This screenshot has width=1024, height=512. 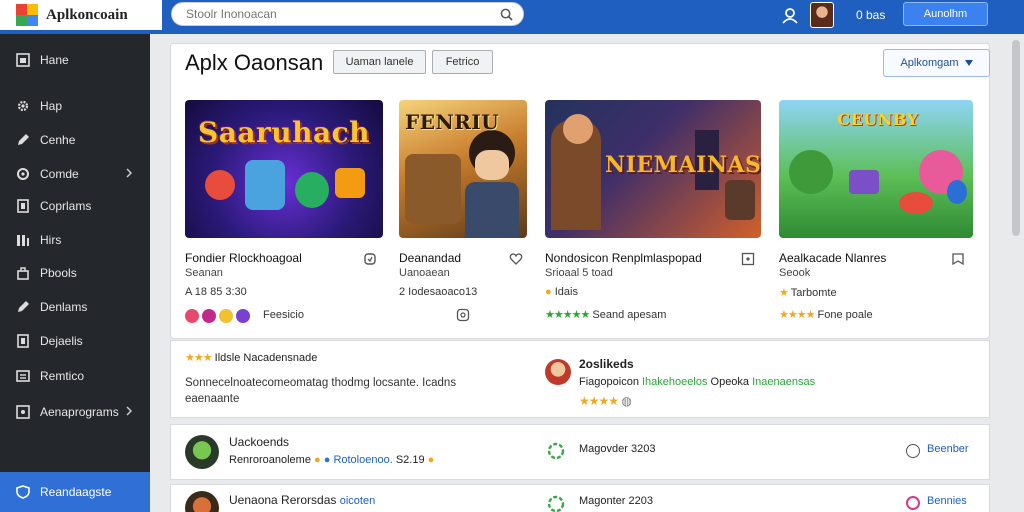 I want to click on avatar, so click(x=822, y=15).